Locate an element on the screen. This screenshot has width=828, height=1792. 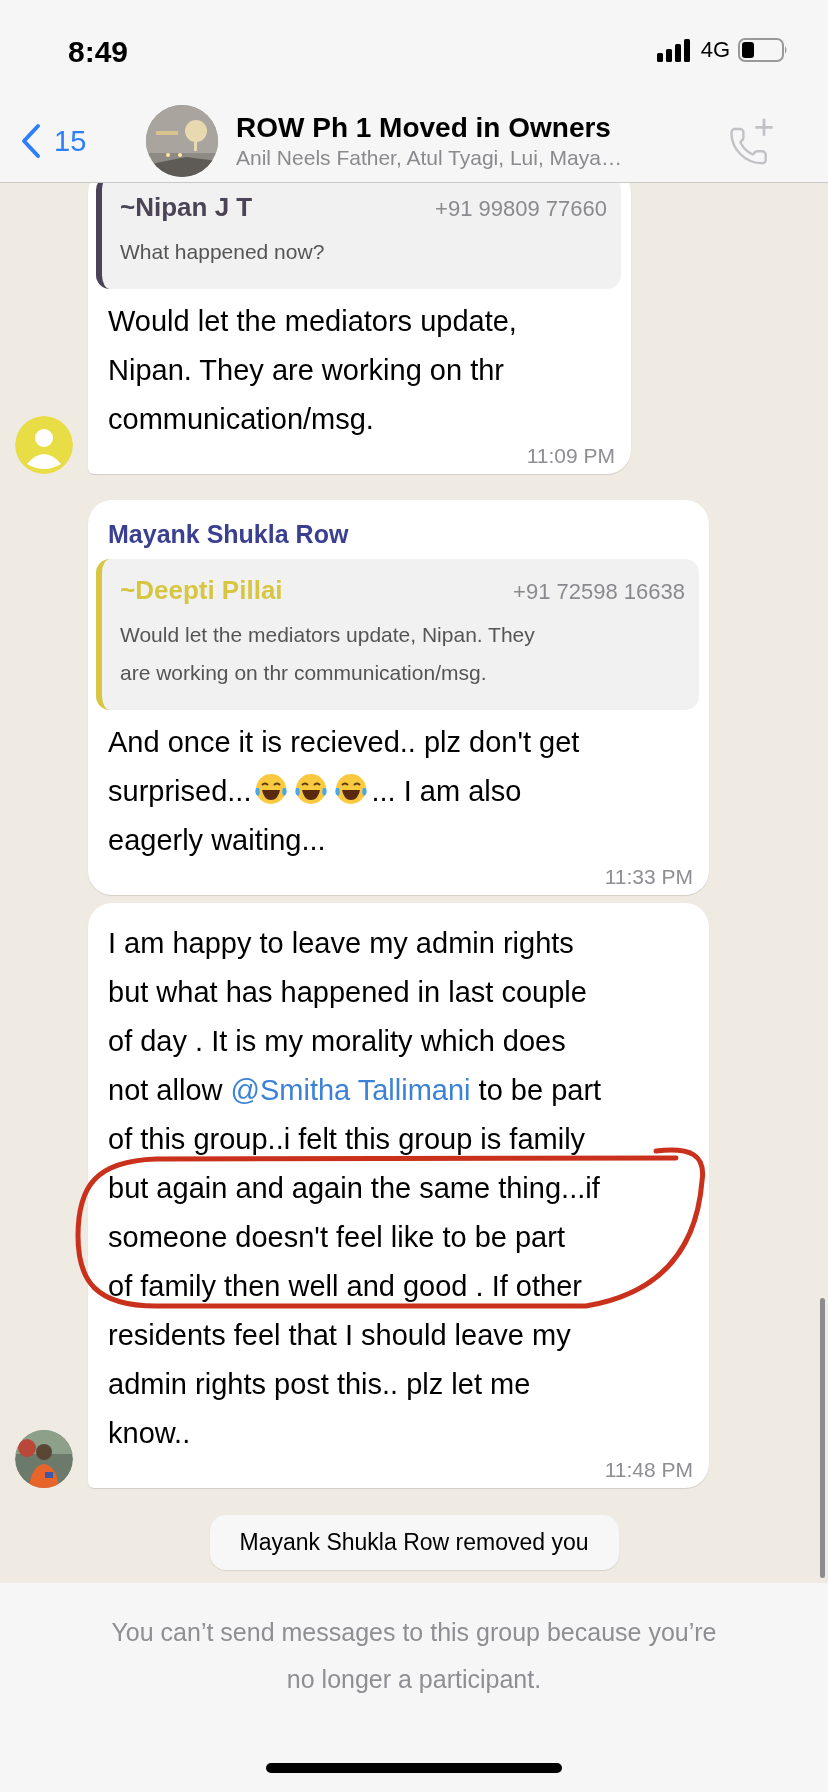
network-type: 4G is located at coordinates (715, 50).